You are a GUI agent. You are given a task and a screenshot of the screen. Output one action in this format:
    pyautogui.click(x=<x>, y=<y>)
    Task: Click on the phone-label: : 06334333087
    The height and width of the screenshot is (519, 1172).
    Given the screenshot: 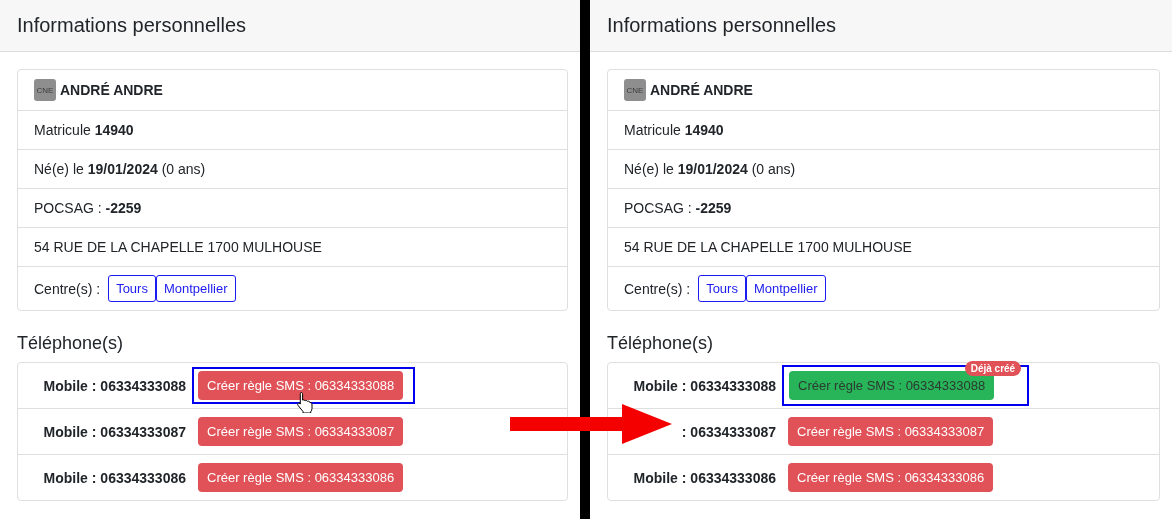 What is the action you would take?
    pyautogui.click(x=728, y=431)
    